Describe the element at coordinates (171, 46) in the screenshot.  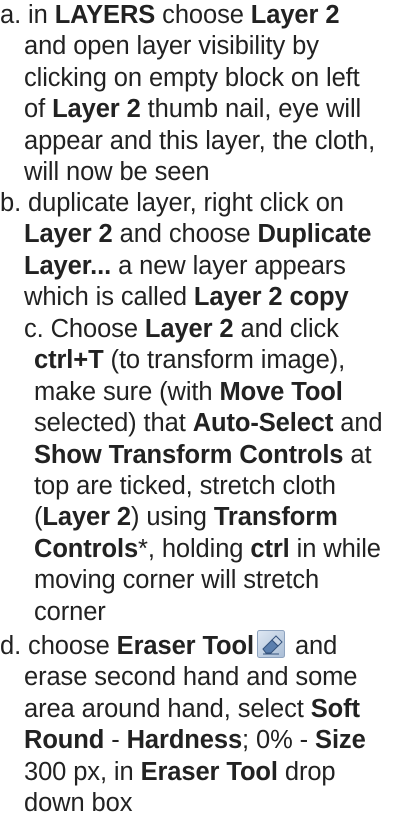
I see `step-a-line-2: and open layer visibility by` at that location.